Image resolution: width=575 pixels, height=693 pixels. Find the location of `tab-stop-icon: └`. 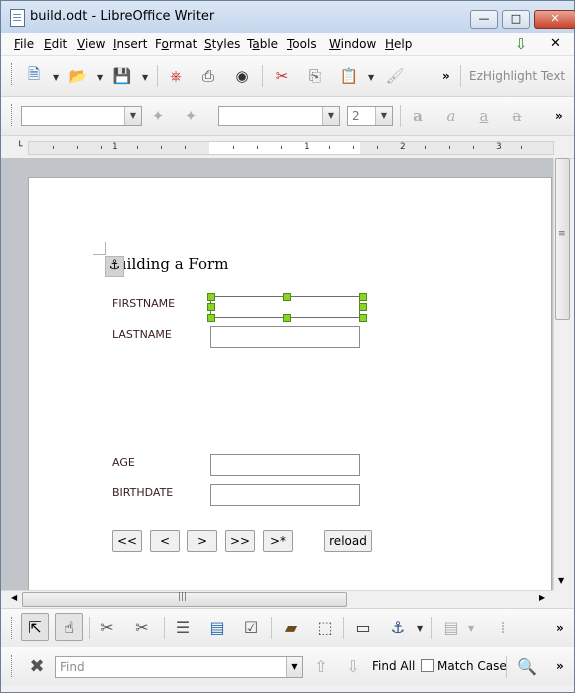

tab-stop-icon: └ is located at coordinates (19, 147).